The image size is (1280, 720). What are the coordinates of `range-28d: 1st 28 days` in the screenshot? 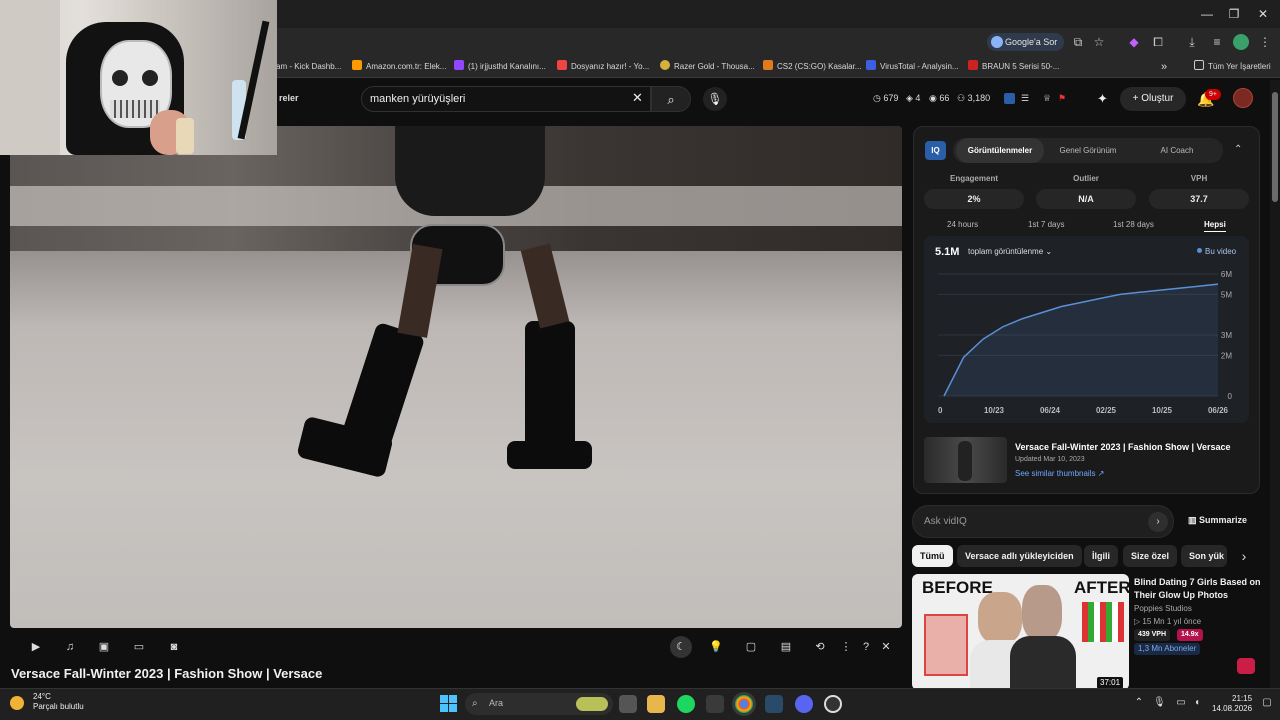 It's located at (1133, 224).